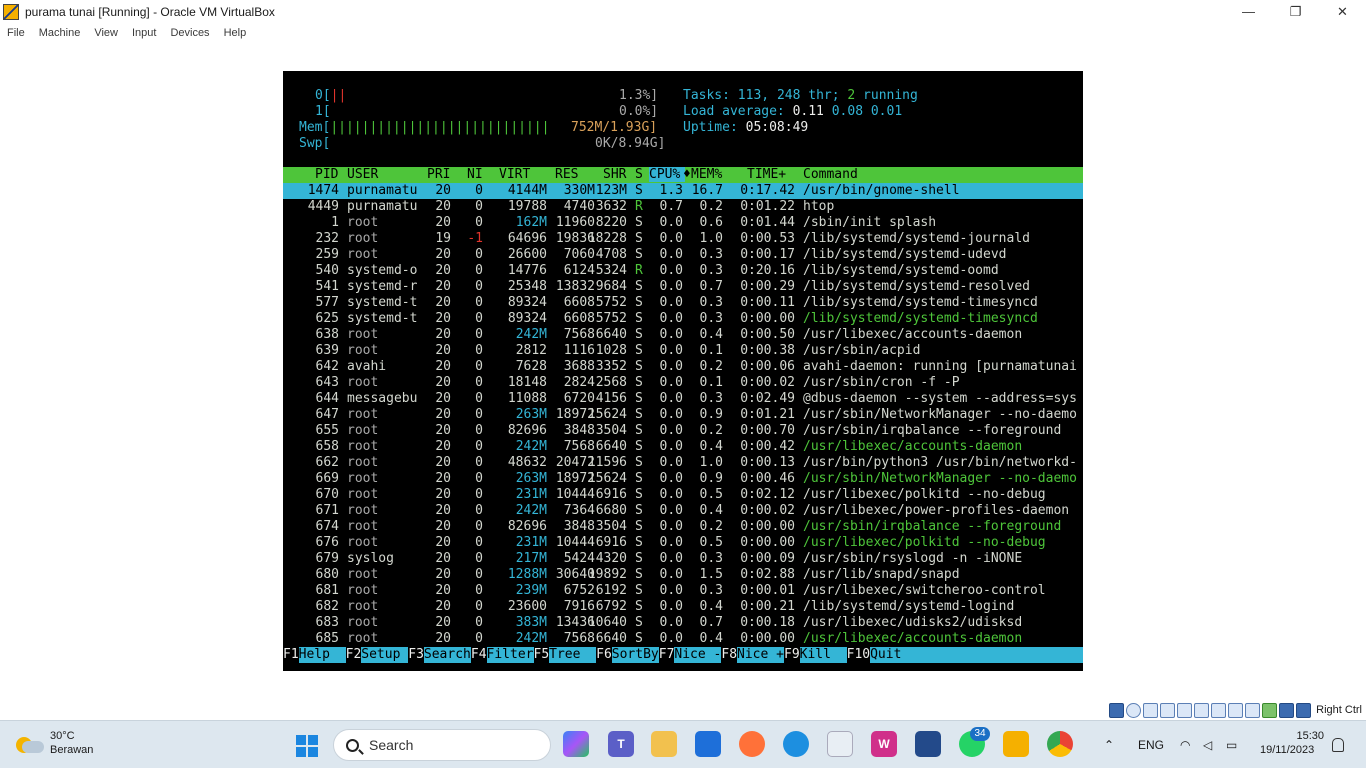 The height and width of the screenshot is (769, 1366). Describe the element at coordinates (1151, 710) in the screenshot. I see `audio-icon` at that location.